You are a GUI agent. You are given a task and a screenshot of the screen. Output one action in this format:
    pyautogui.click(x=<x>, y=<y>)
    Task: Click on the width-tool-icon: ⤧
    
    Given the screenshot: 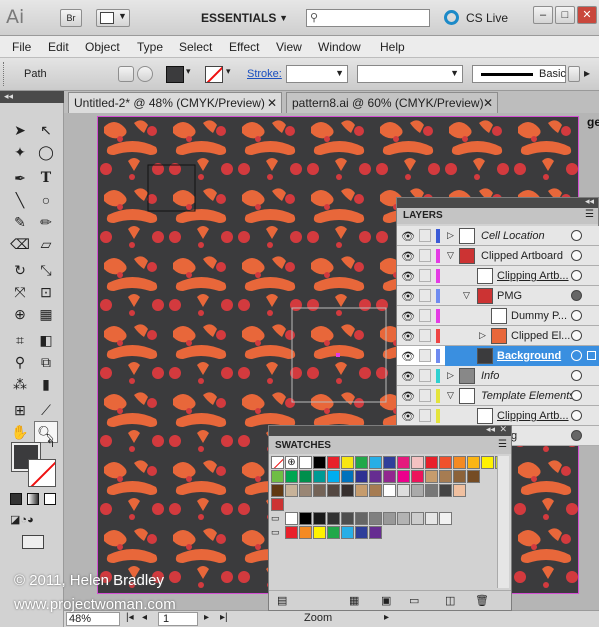 What is the action you would take?
    pyautogui.click(x=20, y=292)
    